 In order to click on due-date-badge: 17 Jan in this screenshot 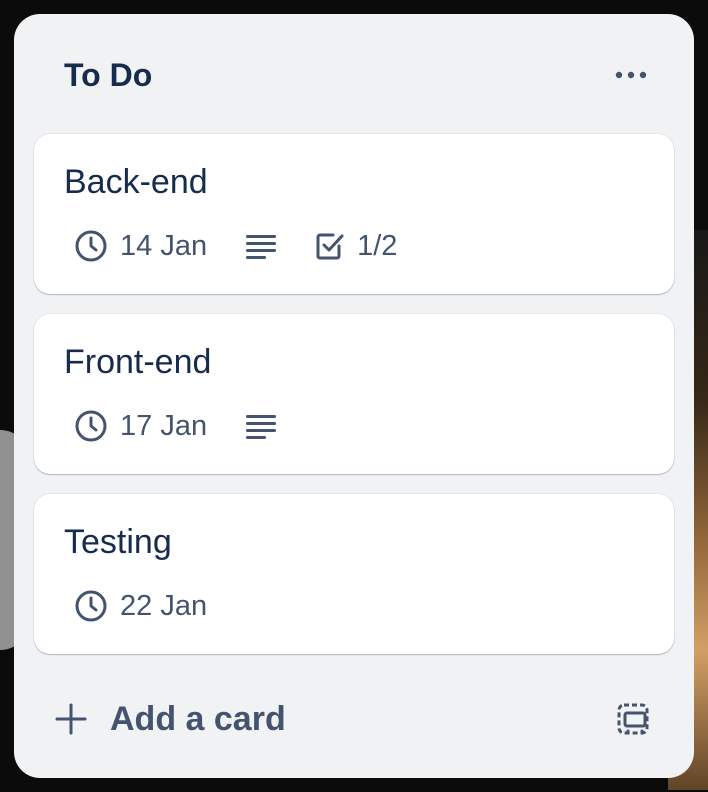, I will do `click(140, 426)`.